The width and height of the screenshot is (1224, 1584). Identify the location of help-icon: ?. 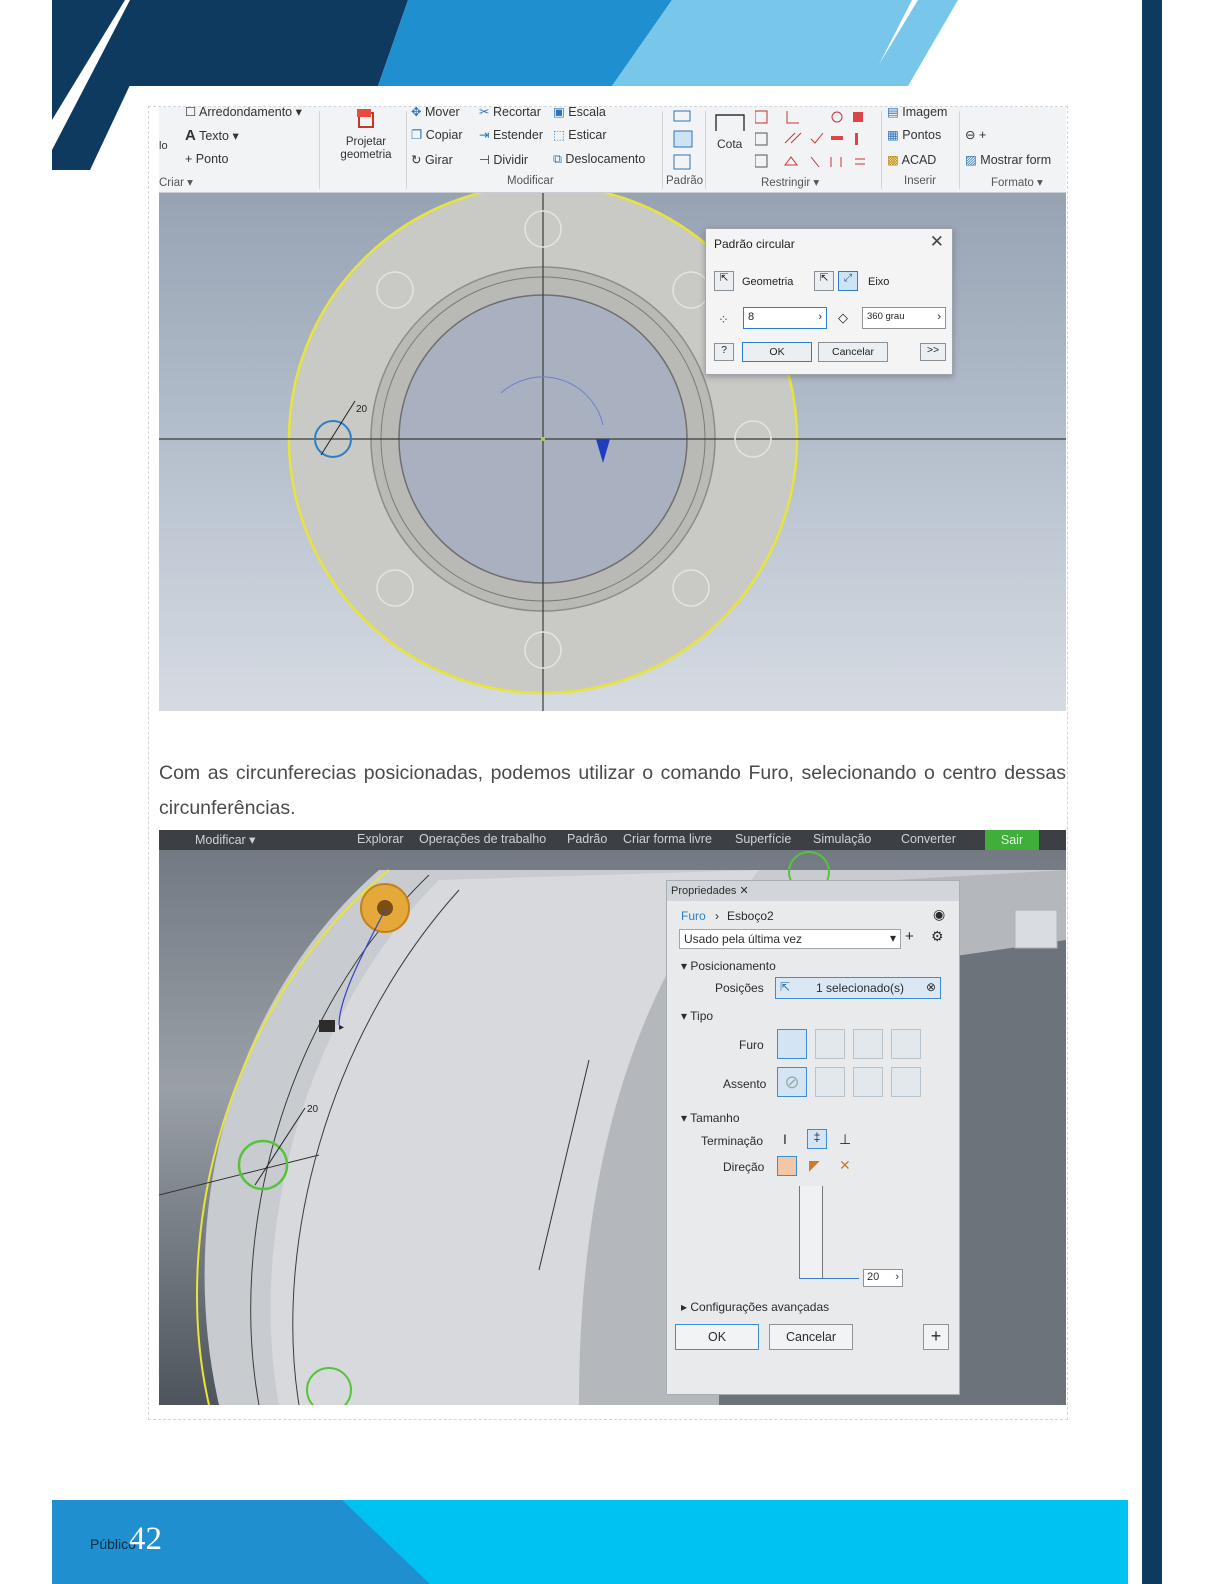
(724, 352).